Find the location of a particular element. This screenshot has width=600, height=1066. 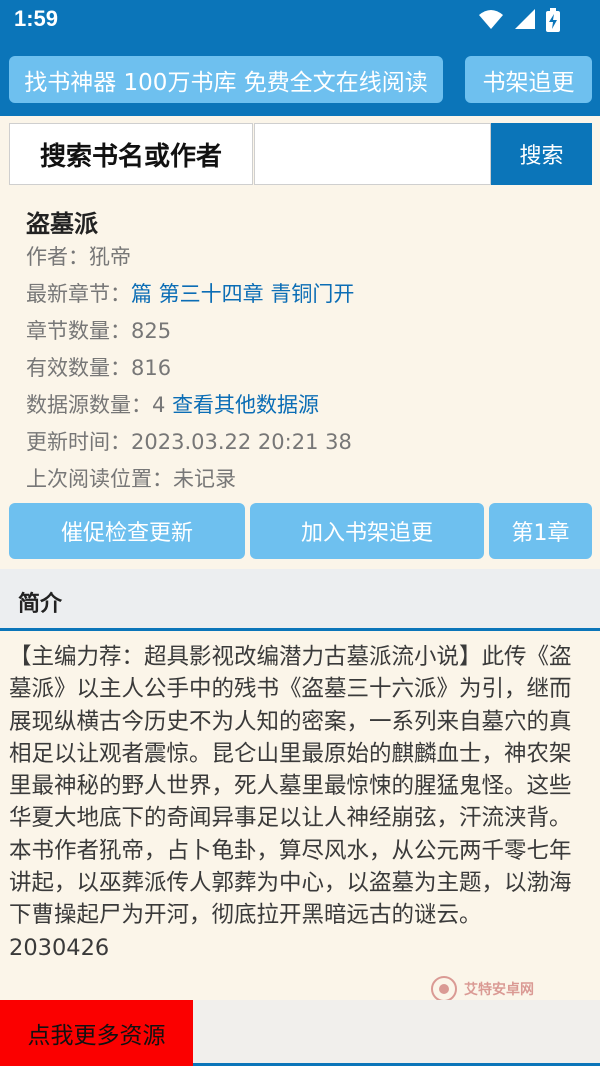

source-count-line: 数据源数量：4 查看其他数据源 is located at coordinates (172, 404).